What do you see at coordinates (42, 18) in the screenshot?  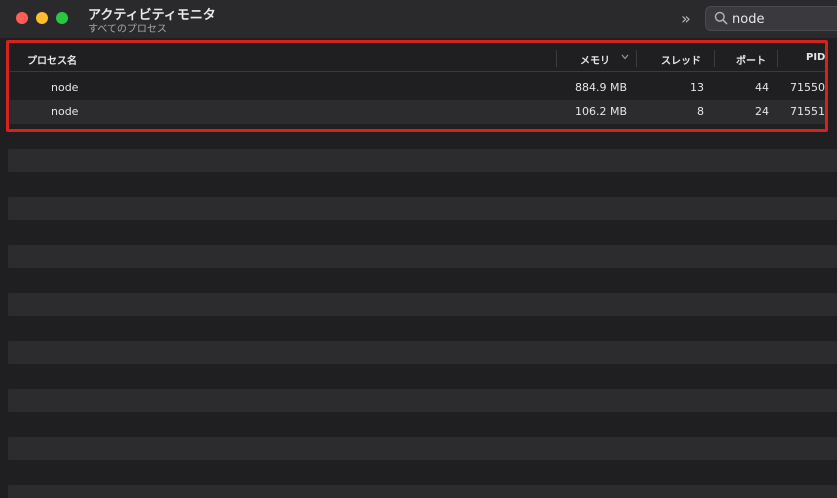 I see `minimize-window-button` at bounding box center [42, 18].